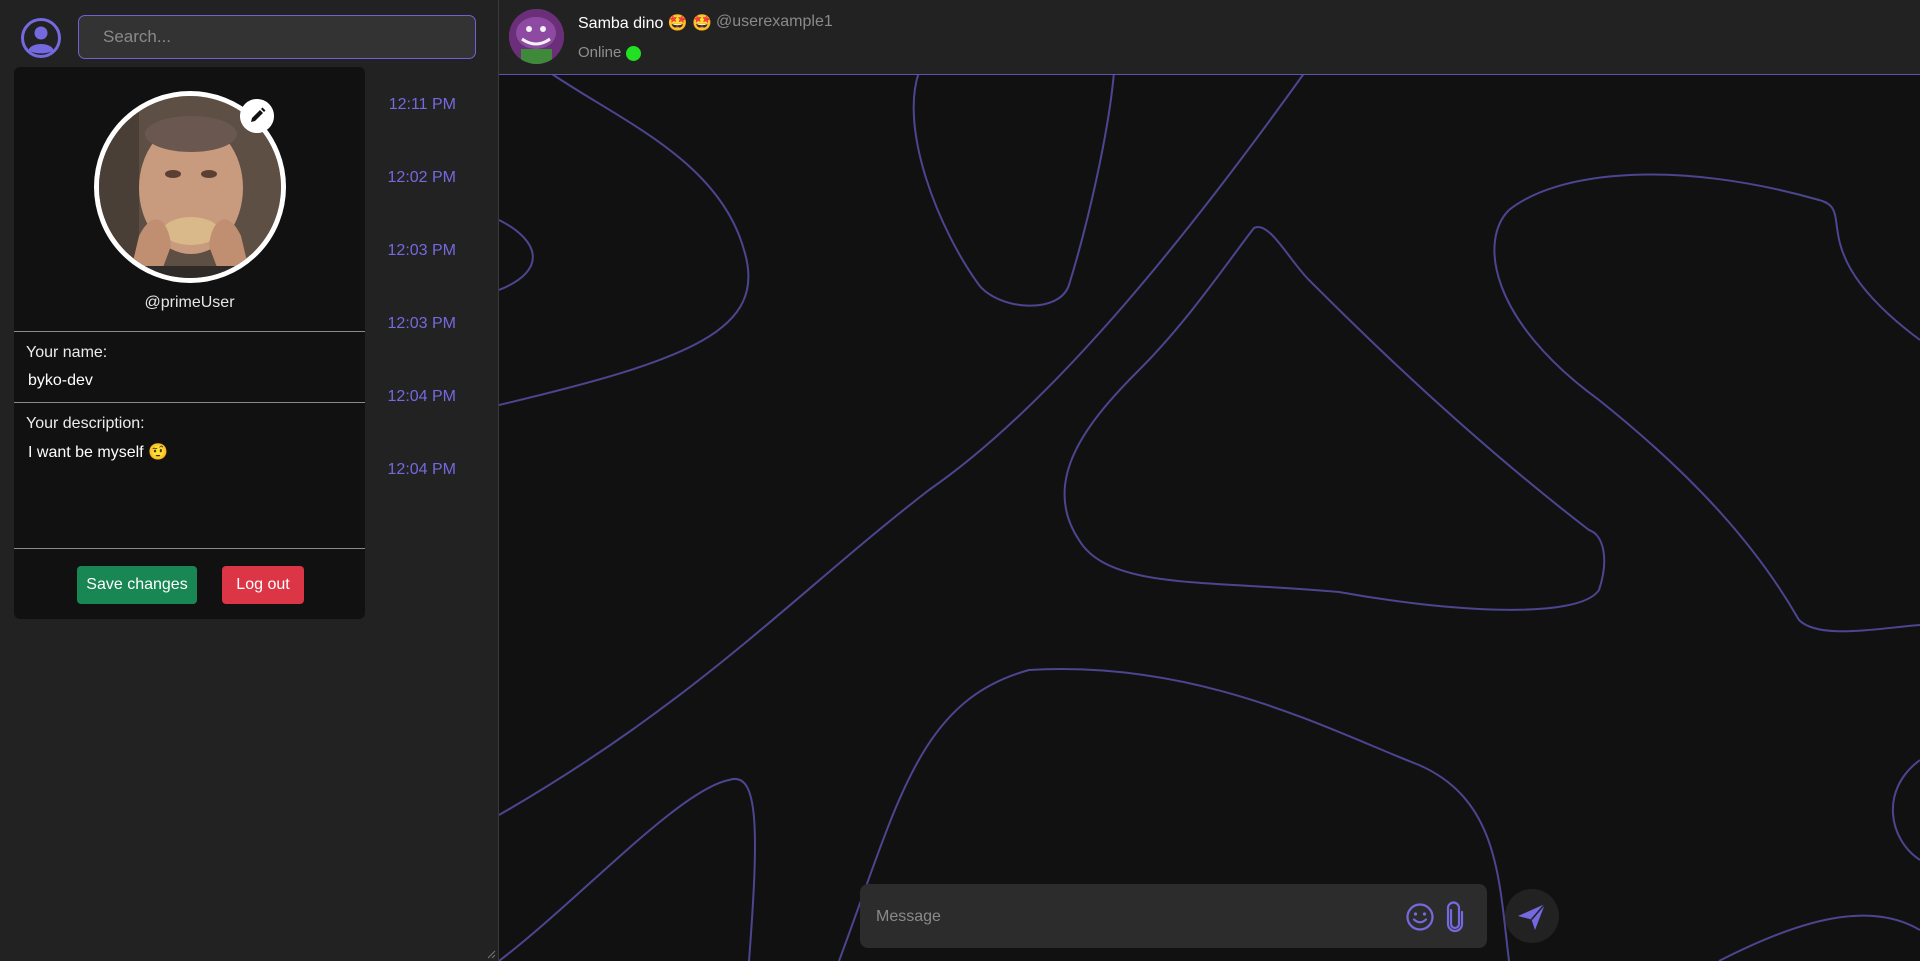 This screenshot has height=961, width=1920. Describe the element at coordinates (191, 381) in the screenshot. I see `name-field` at that location.